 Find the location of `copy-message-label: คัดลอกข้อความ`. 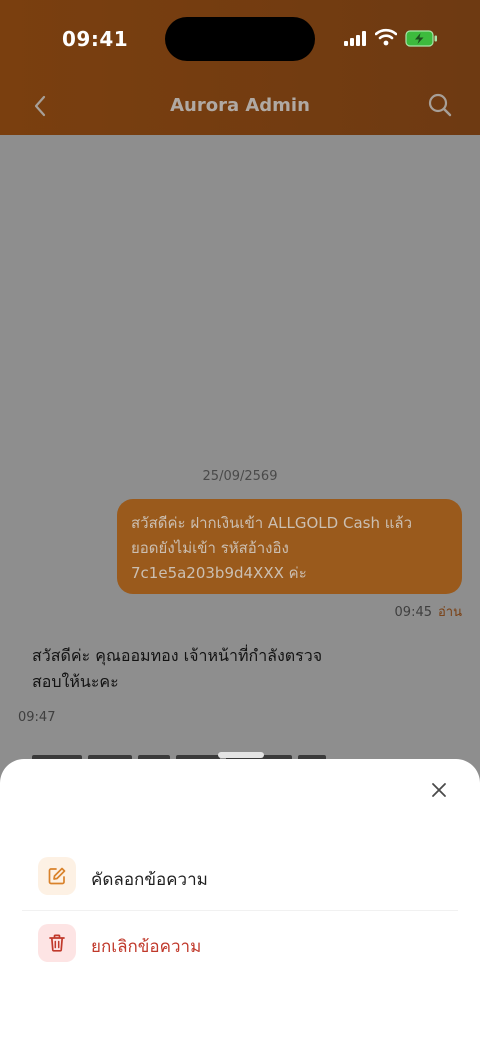

copy-message-label: คัดลอกข้อความ is located at coordinates (149, 880).